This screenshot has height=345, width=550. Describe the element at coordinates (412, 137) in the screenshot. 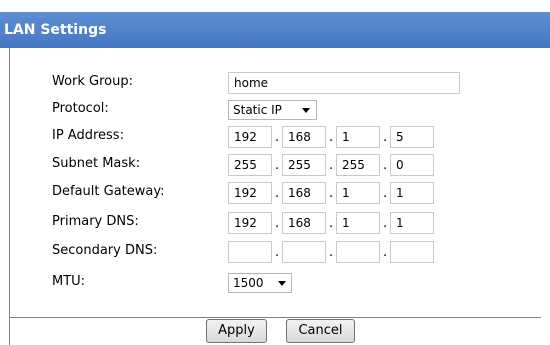

I see `ip-address-octet-4: 5` at that location.